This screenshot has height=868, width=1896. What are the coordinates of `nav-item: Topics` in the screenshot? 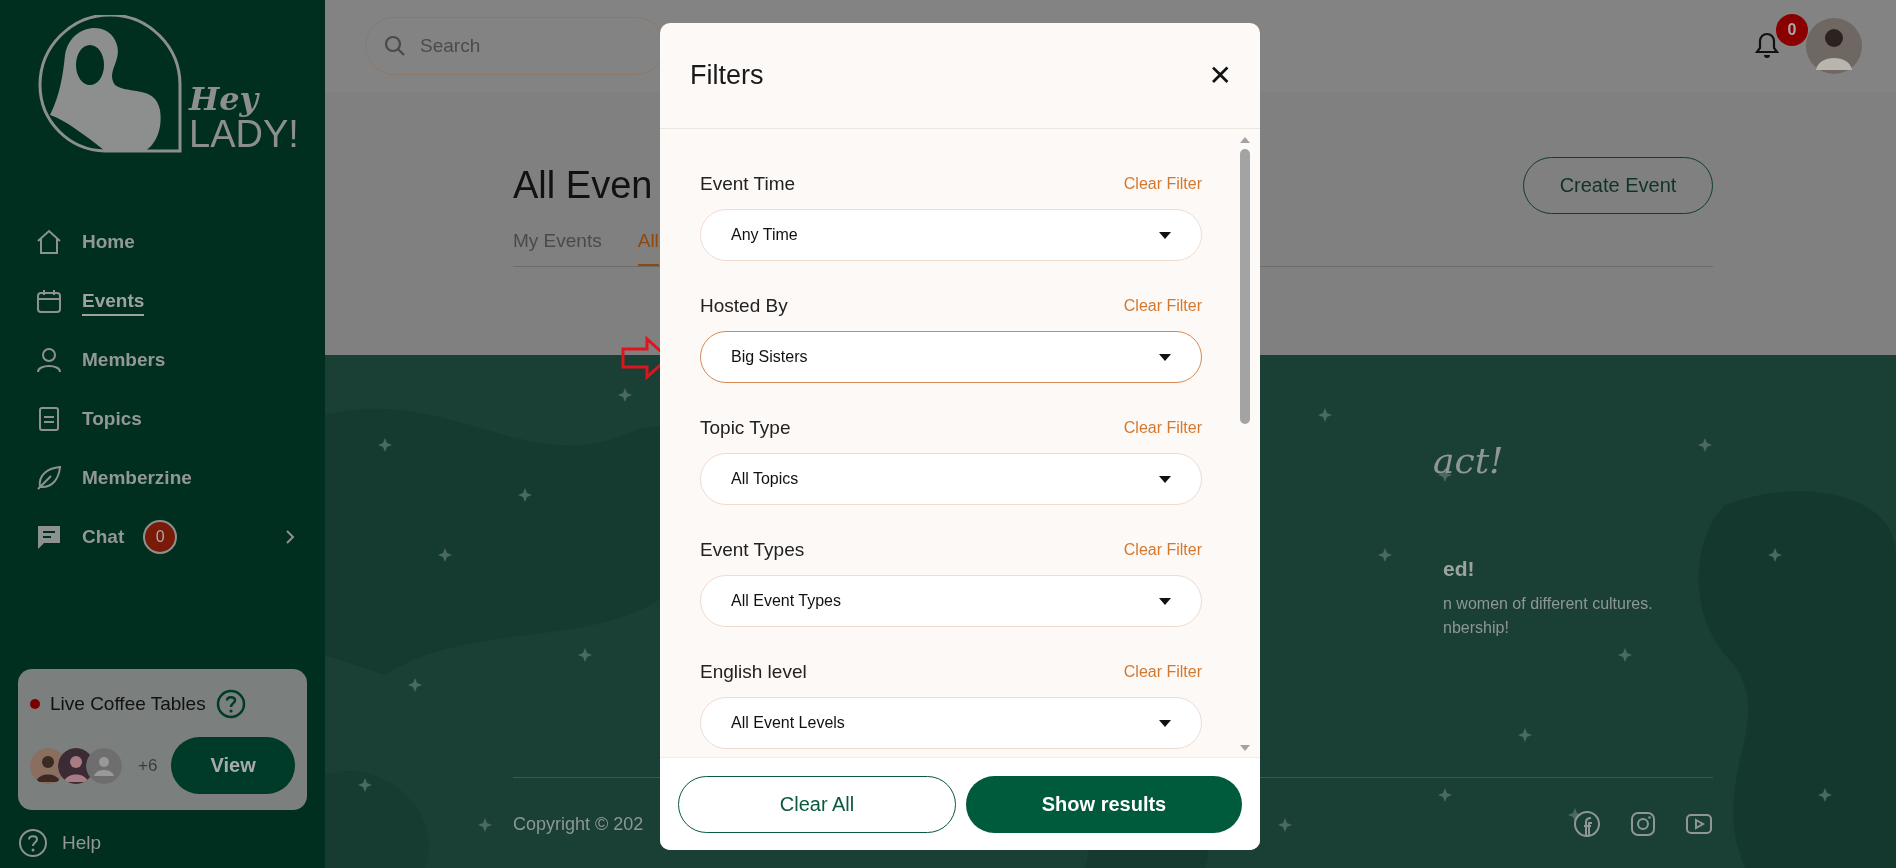 It's located at (165, 419).